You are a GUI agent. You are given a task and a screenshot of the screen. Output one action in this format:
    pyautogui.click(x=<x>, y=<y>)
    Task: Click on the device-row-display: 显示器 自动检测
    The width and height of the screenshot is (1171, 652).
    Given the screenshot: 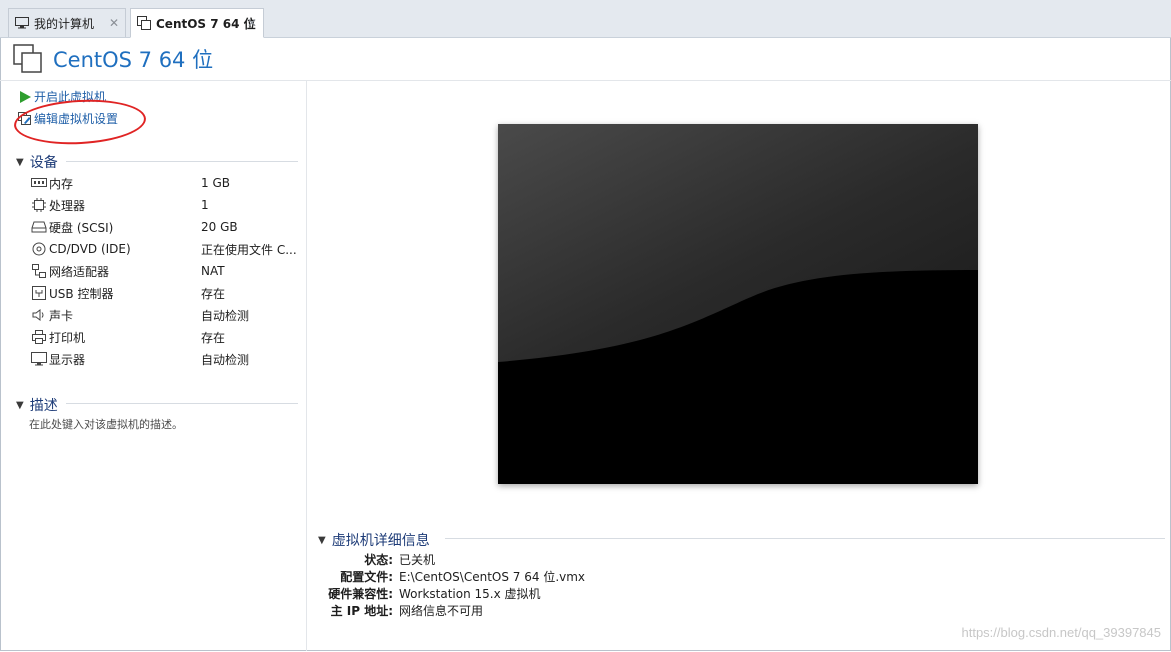 What is the action you would take?
    pyautogui.click(x=166, y=359)
    